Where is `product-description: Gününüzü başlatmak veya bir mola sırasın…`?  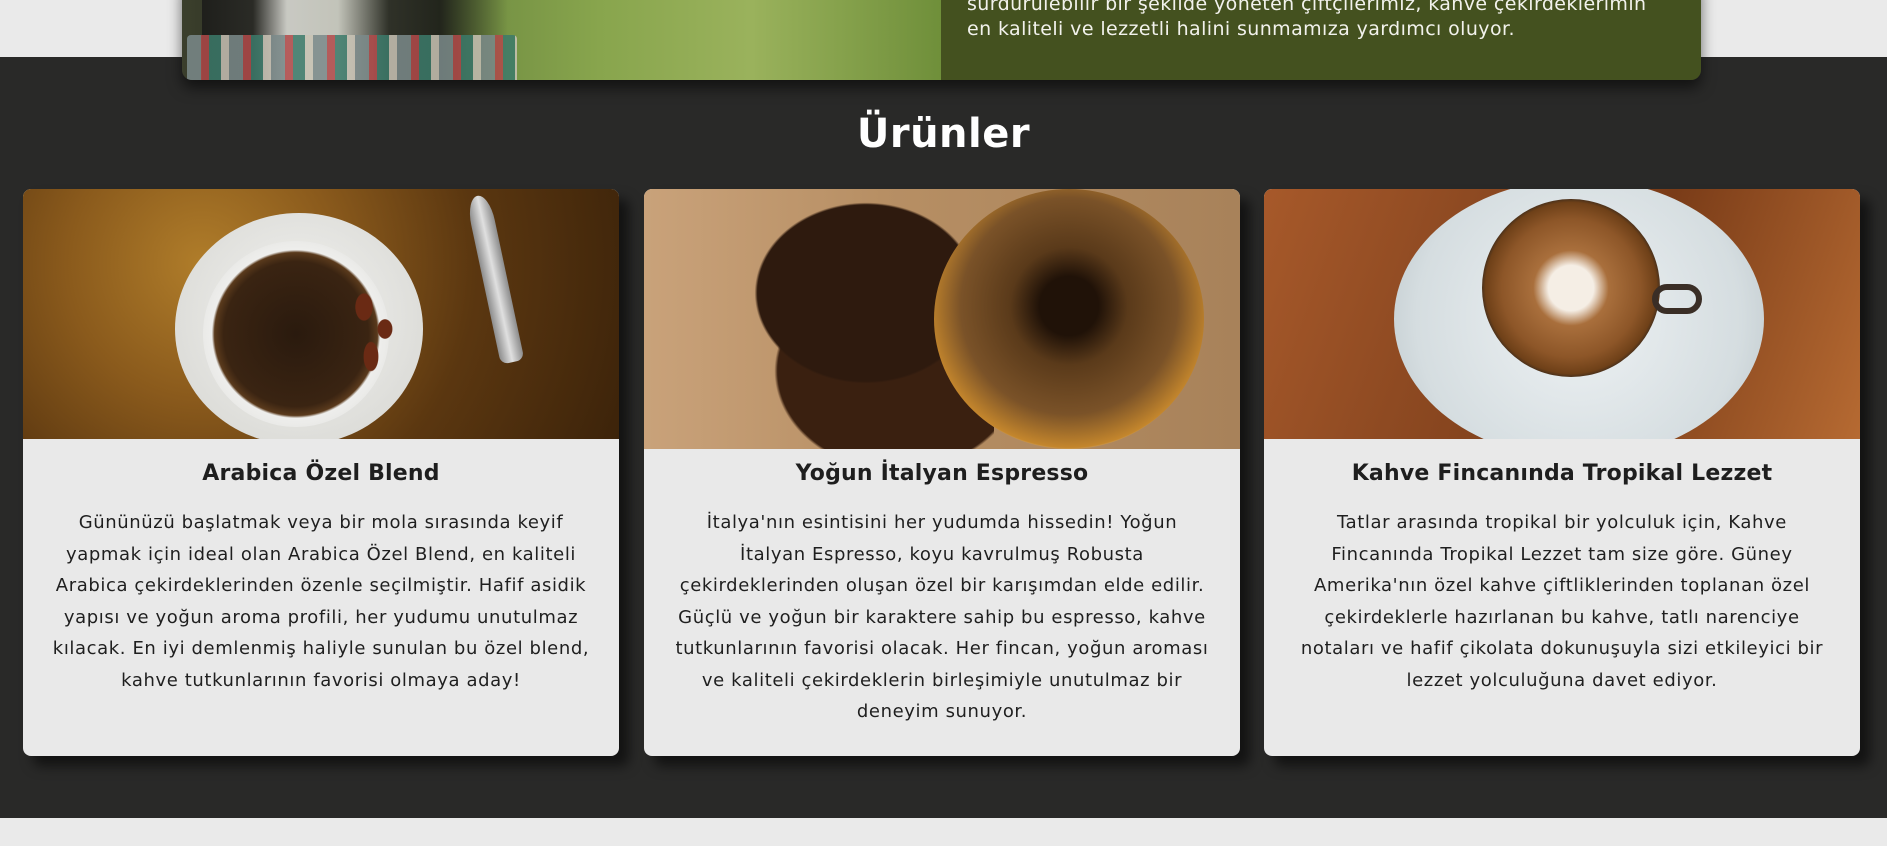
product-description: Gününüzü başlatmak veya bir mola sırasın… is located at coordinates (321, 601).